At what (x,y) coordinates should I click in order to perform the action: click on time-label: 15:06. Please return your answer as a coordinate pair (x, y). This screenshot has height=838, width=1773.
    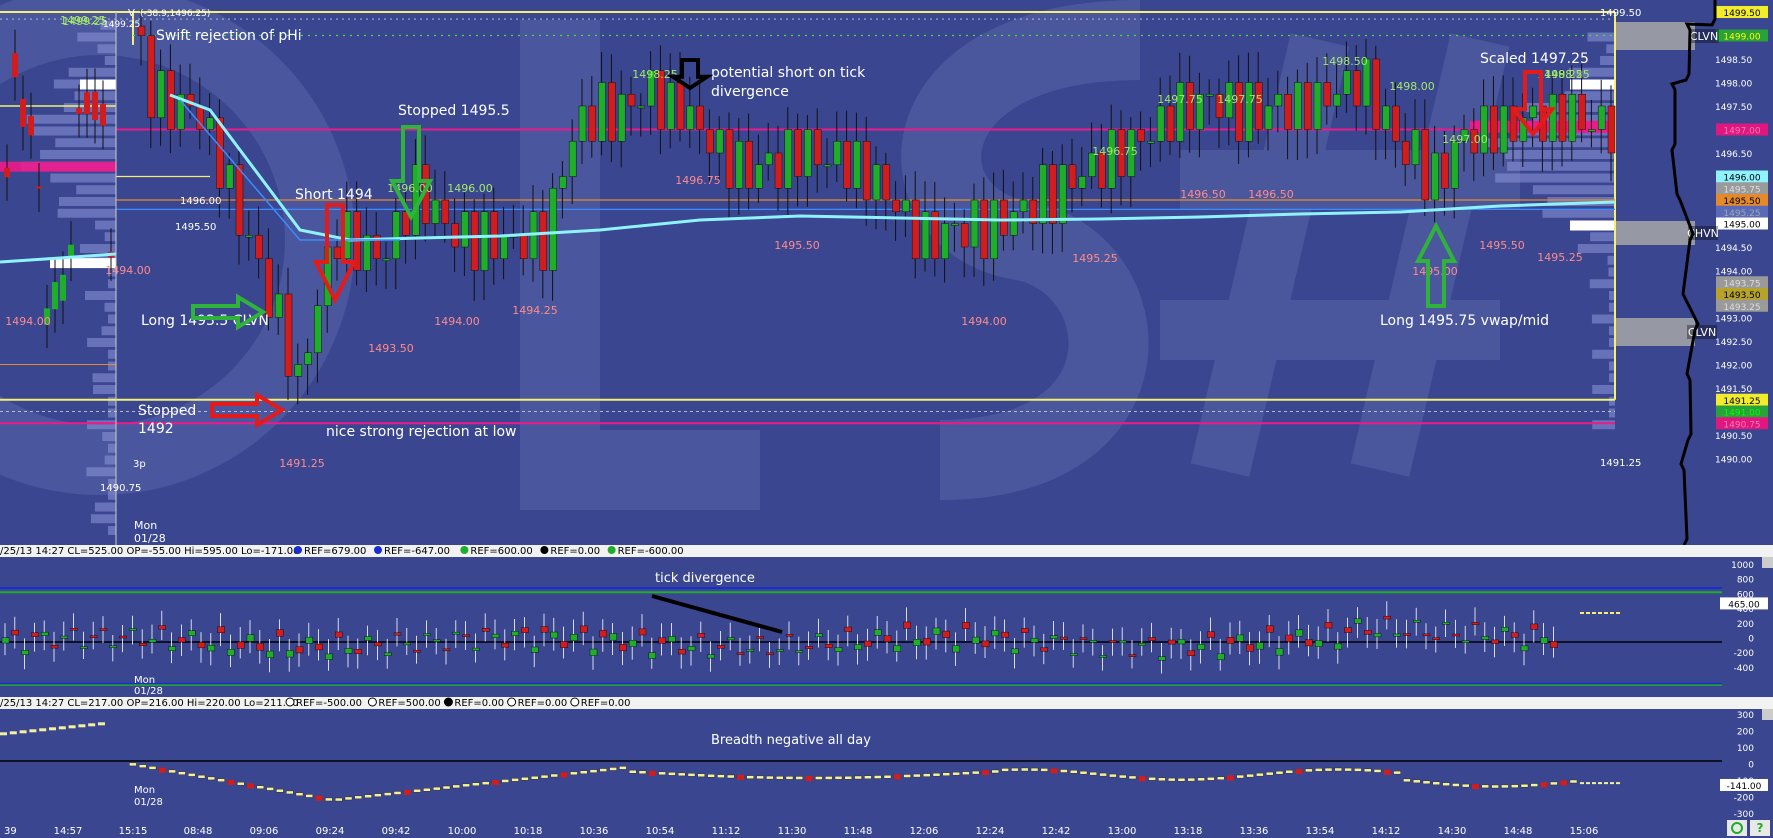
    Looking at the image, I should click on (1584, 831).